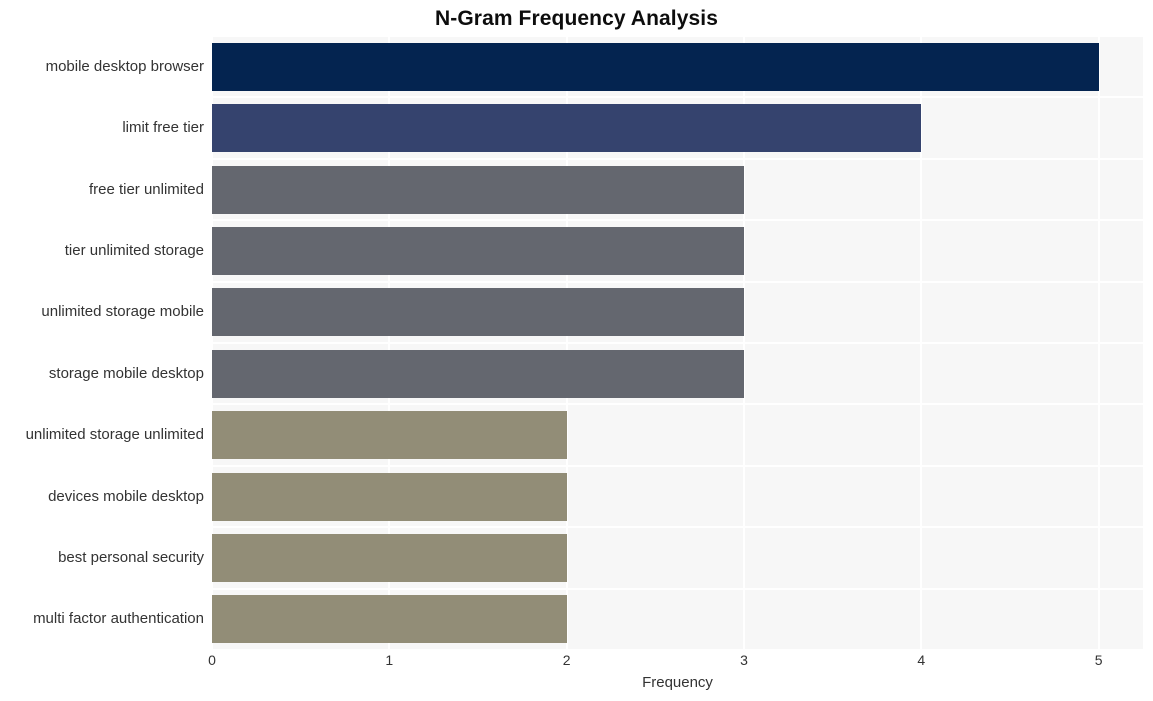  I want to click on x-axis-tick-labels: 0 1 2 3 4 5, so click(675, 663).